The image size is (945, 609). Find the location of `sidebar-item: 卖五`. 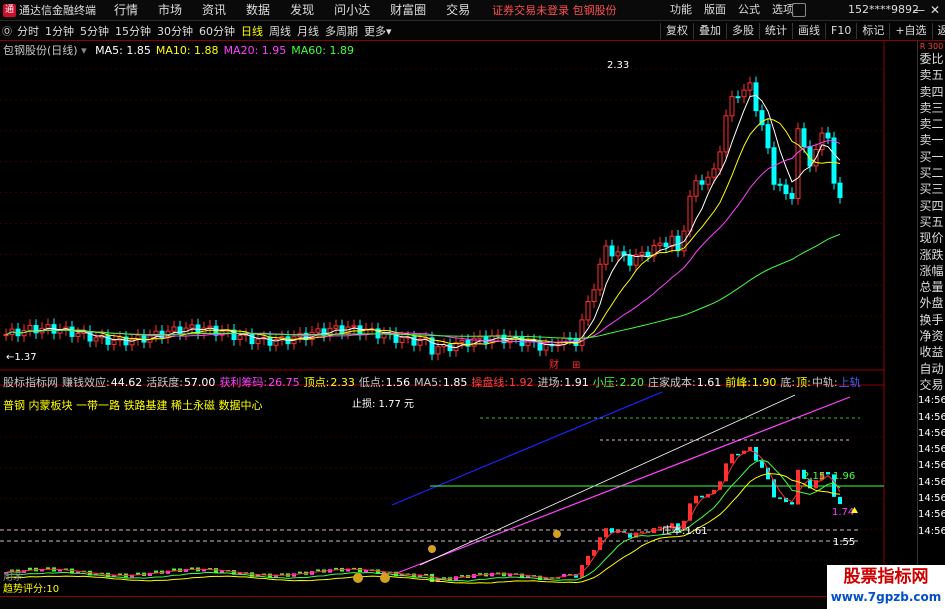

sidebar-item: 卖五 is located at coordinates (931, 75).